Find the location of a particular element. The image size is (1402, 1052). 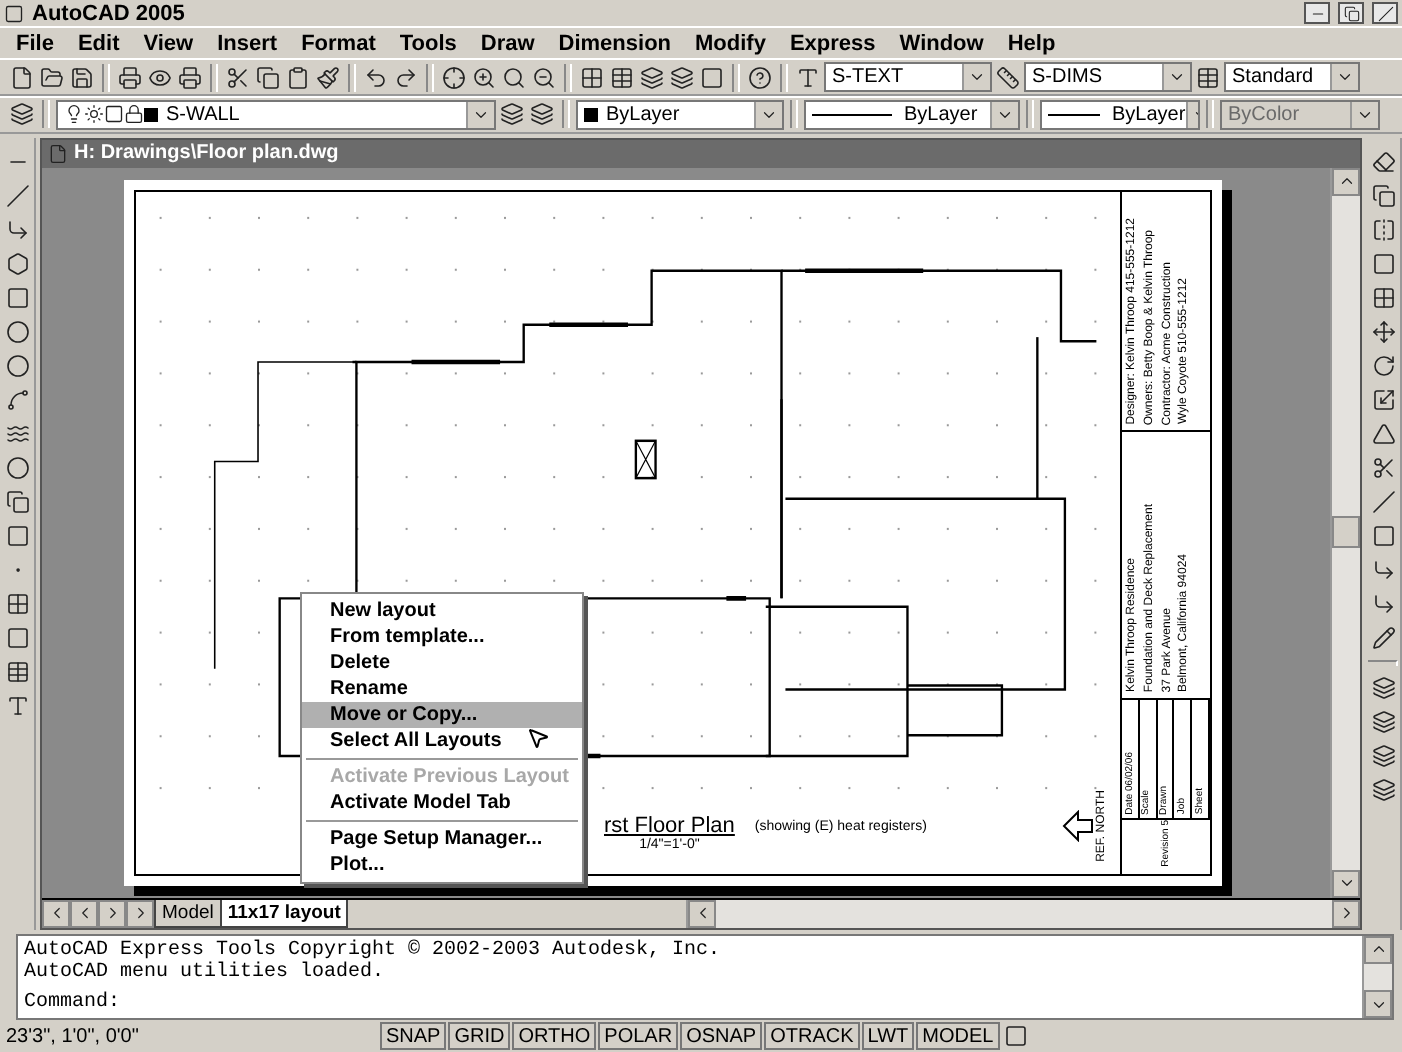

dimension-style-icon is located at coordinates (1008, 77).